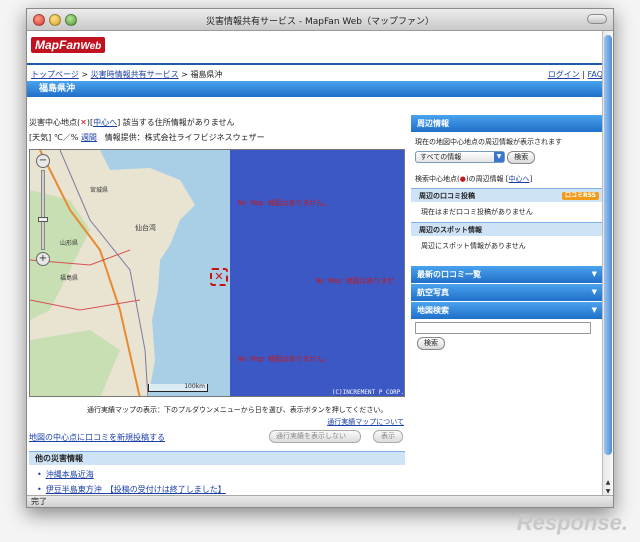 The height and width of the screenshot is (542, 640). What do you see at coordinates (184, 137) in the screenshot?
I see `weather-provider: 情報提供：株式会社ライフビジネスウェザー` at bounding box center [184, 137].